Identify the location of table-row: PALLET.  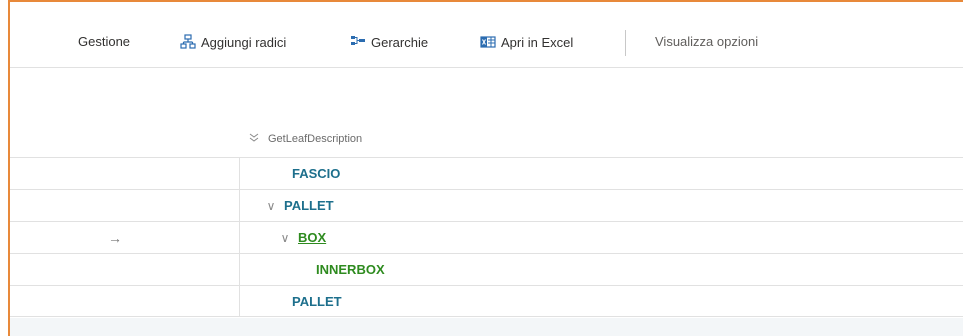
(486, 301).